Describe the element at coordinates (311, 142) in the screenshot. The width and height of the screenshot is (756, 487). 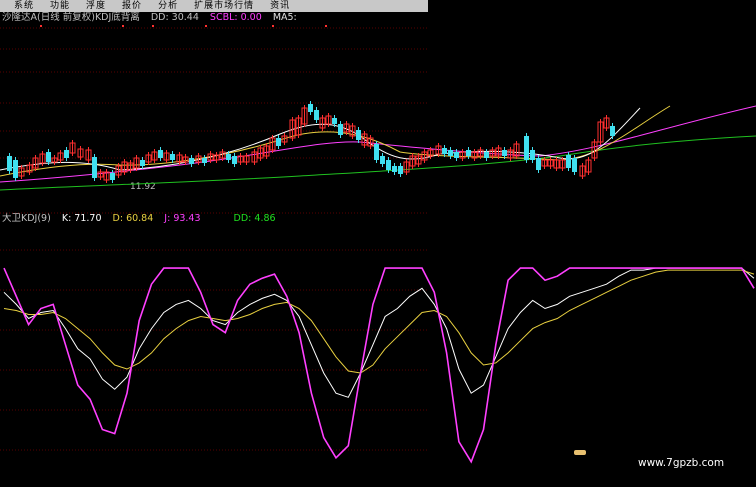
I see `candlesticks` at that location.